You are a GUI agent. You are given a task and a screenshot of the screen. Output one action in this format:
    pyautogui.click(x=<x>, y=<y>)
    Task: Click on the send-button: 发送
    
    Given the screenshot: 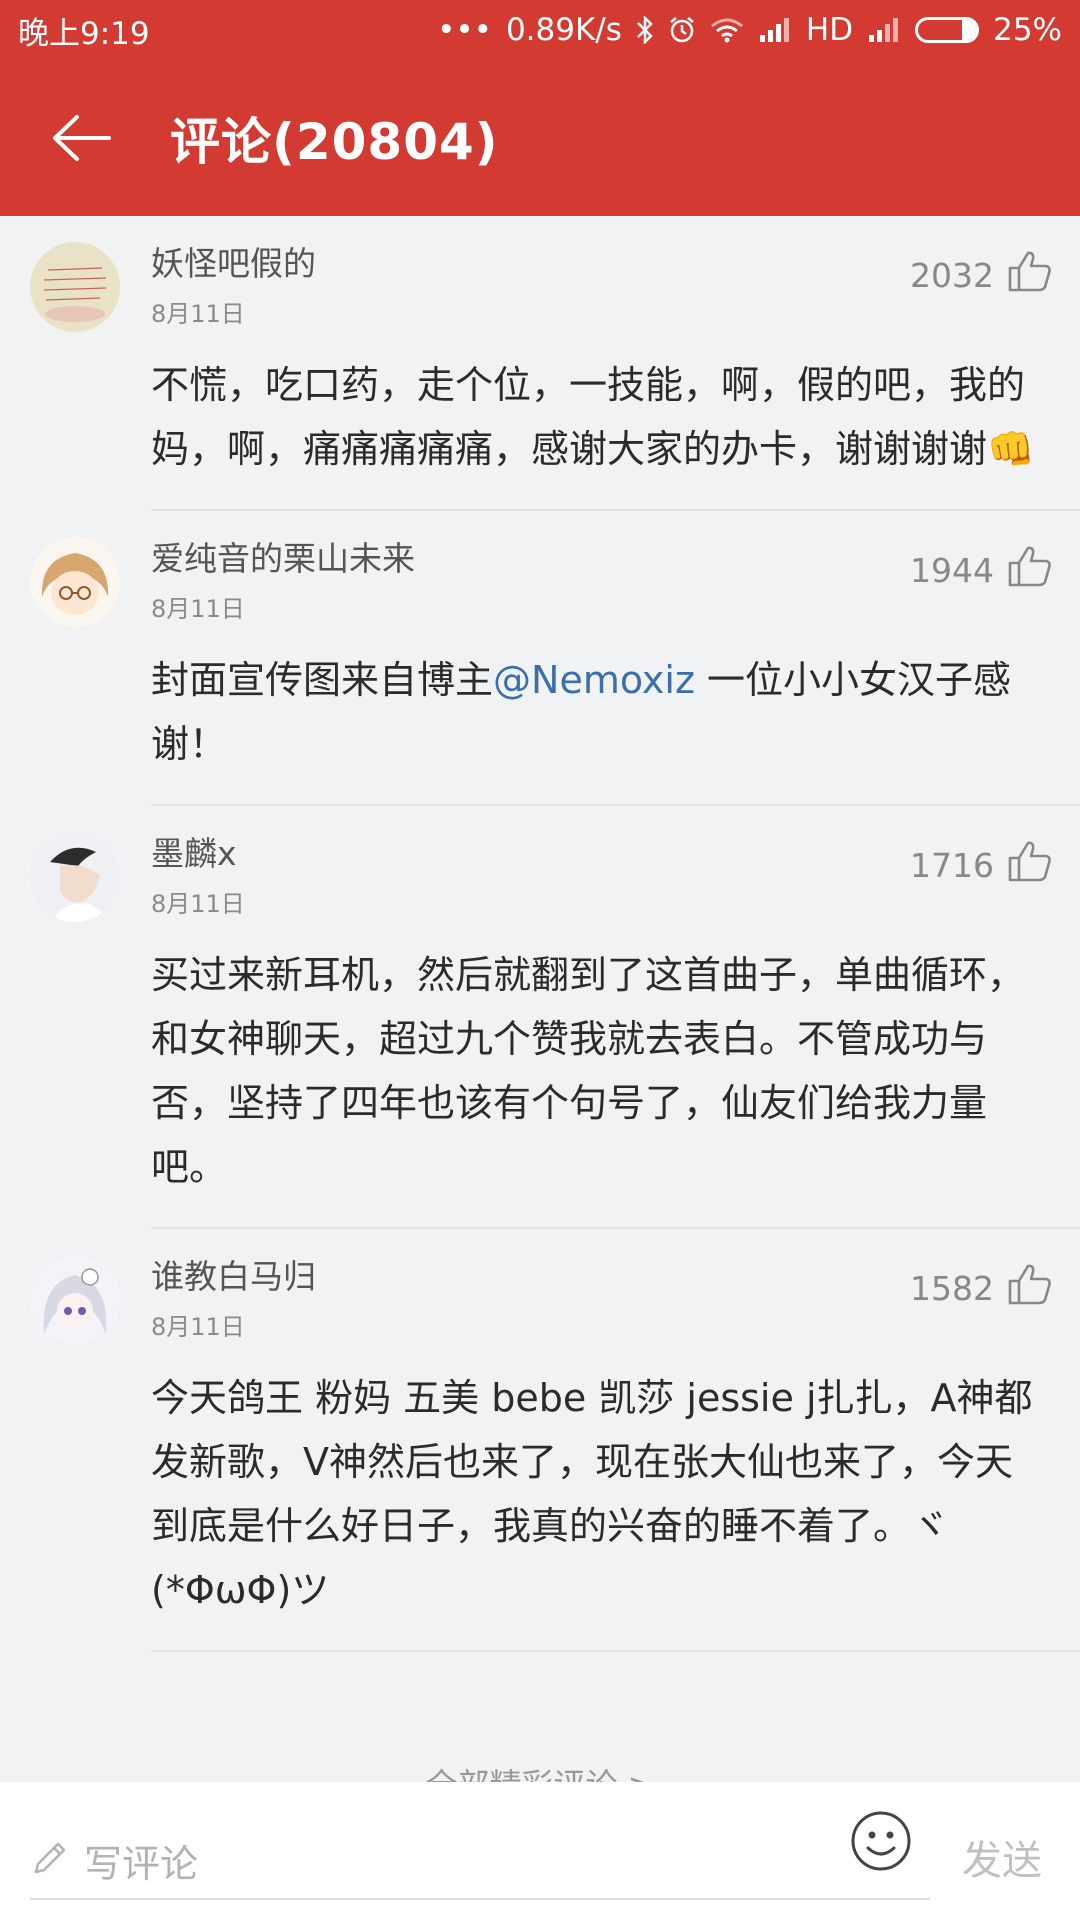 What is the action you would take?
    pyautogui.click(x=1002, y=1857)
    